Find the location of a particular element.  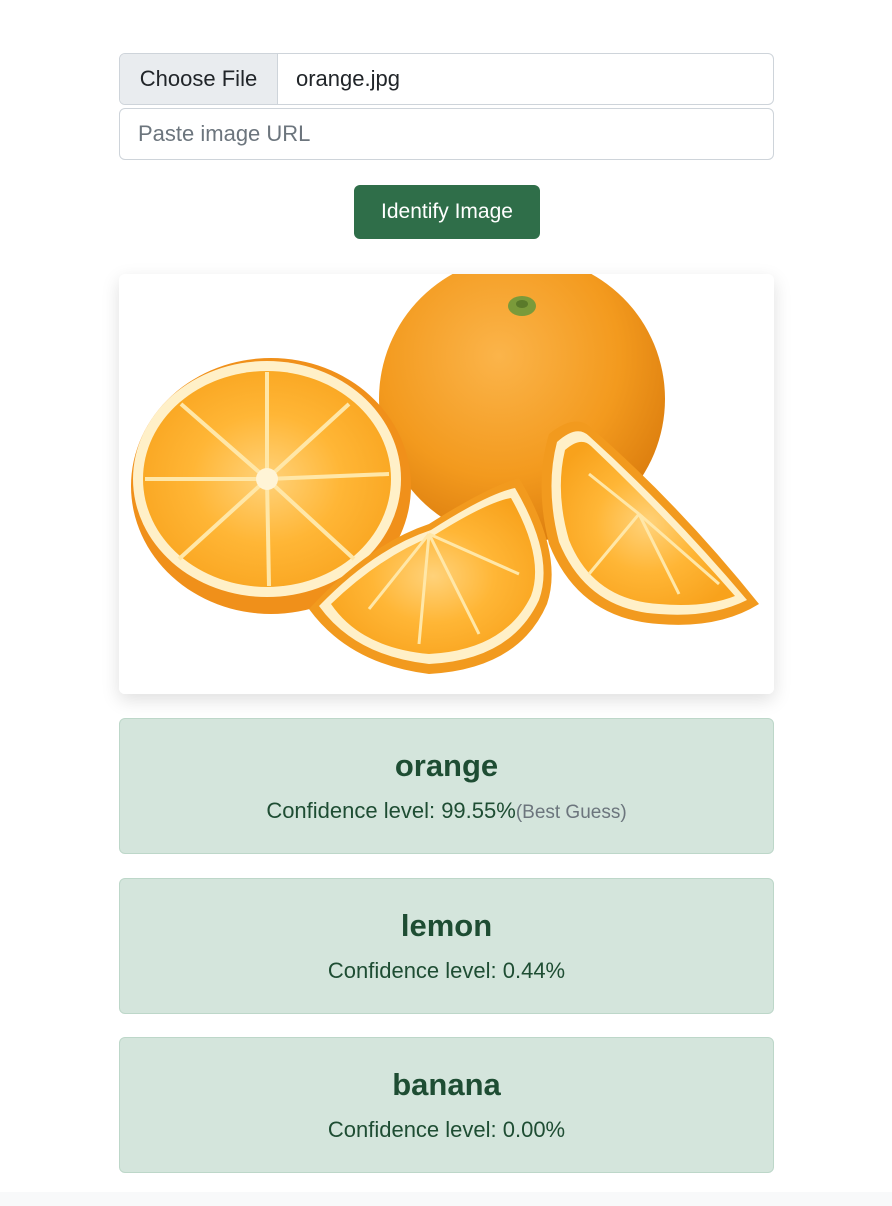

prediction-label: lemon is located at coordinates (446, 925).